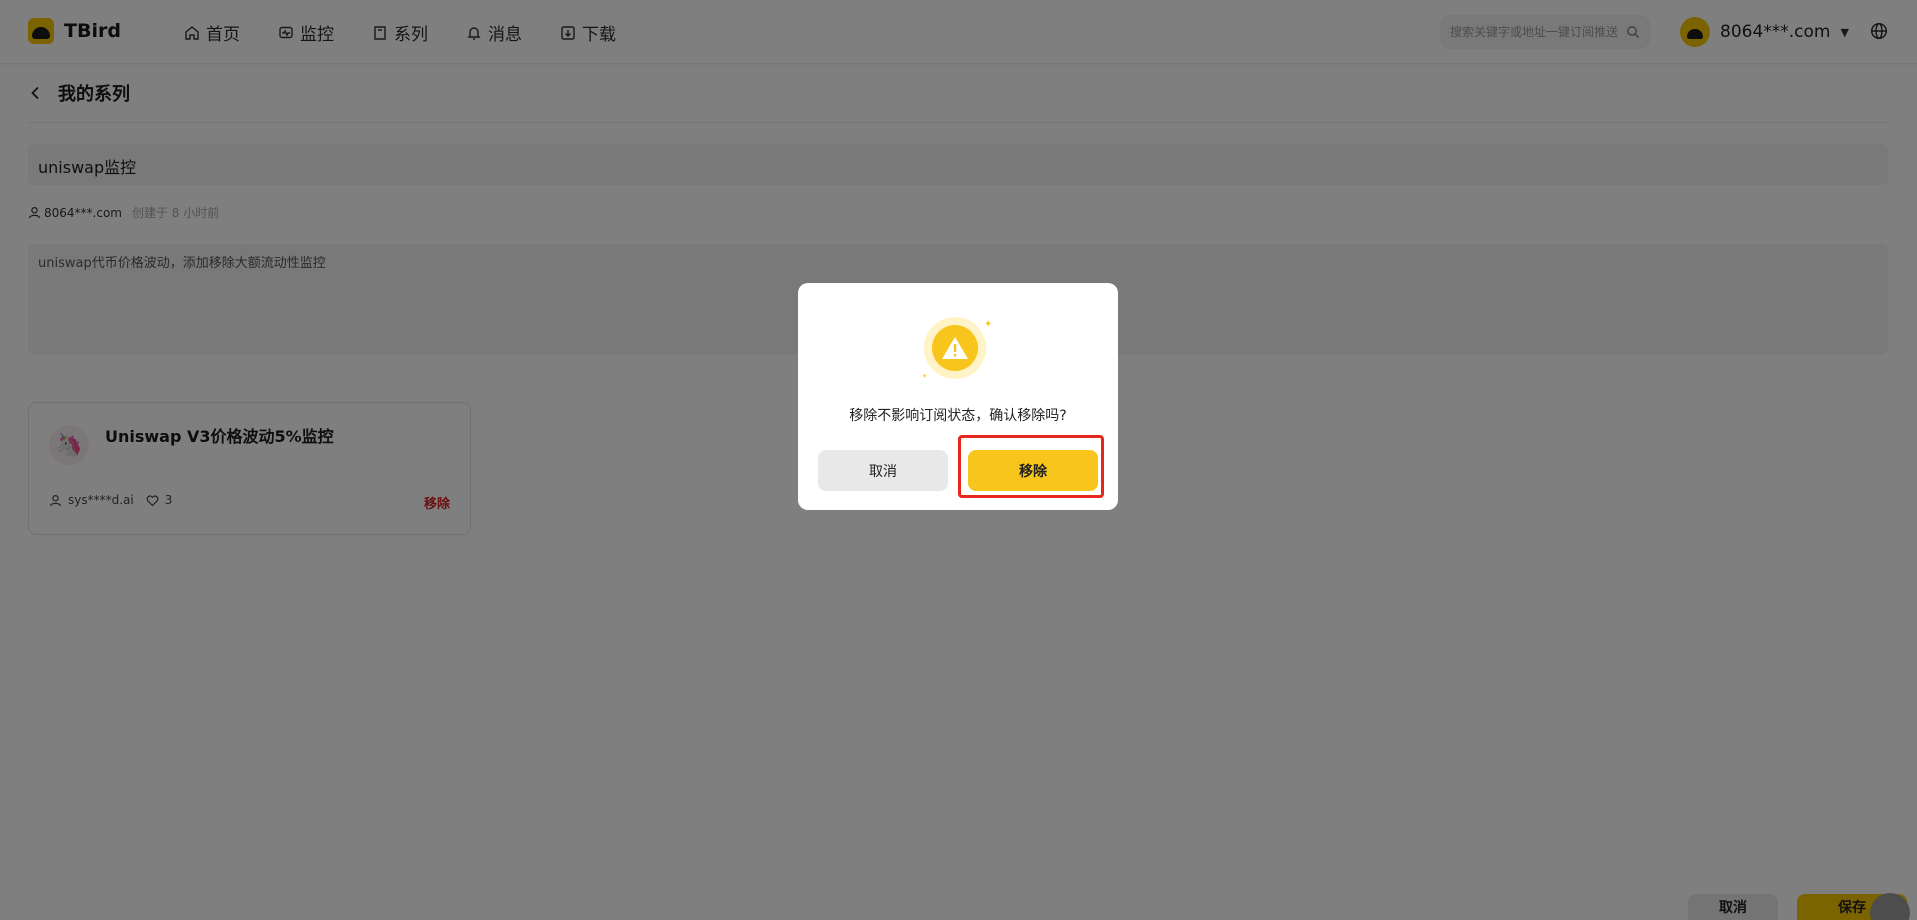 This screenshot has height=920, width=1917. I want to click on warning-illustration: ✦ ✦, so click(958, 350).